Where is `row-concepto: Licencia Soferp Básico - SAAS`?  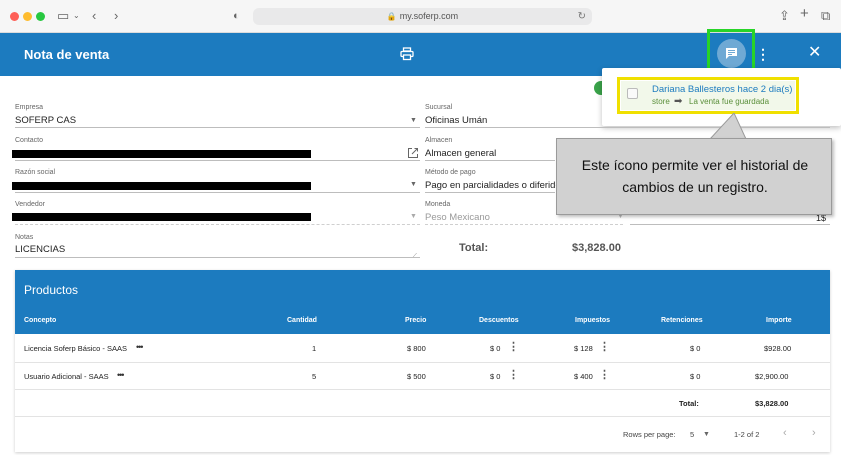
row-concepto: Licencia Soferp Básico - SAAS is located at coordinates (75, 348).